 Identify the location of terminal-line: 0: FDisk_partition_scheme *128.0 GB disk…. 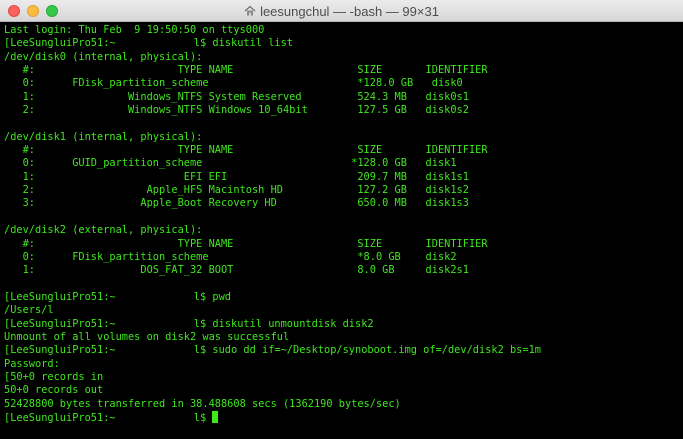
(338, 83).